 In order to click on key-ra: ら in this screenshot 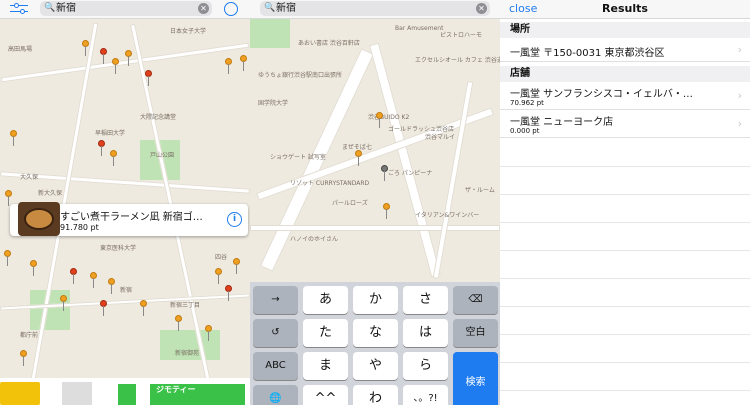, I will do `click(425, 366)`.